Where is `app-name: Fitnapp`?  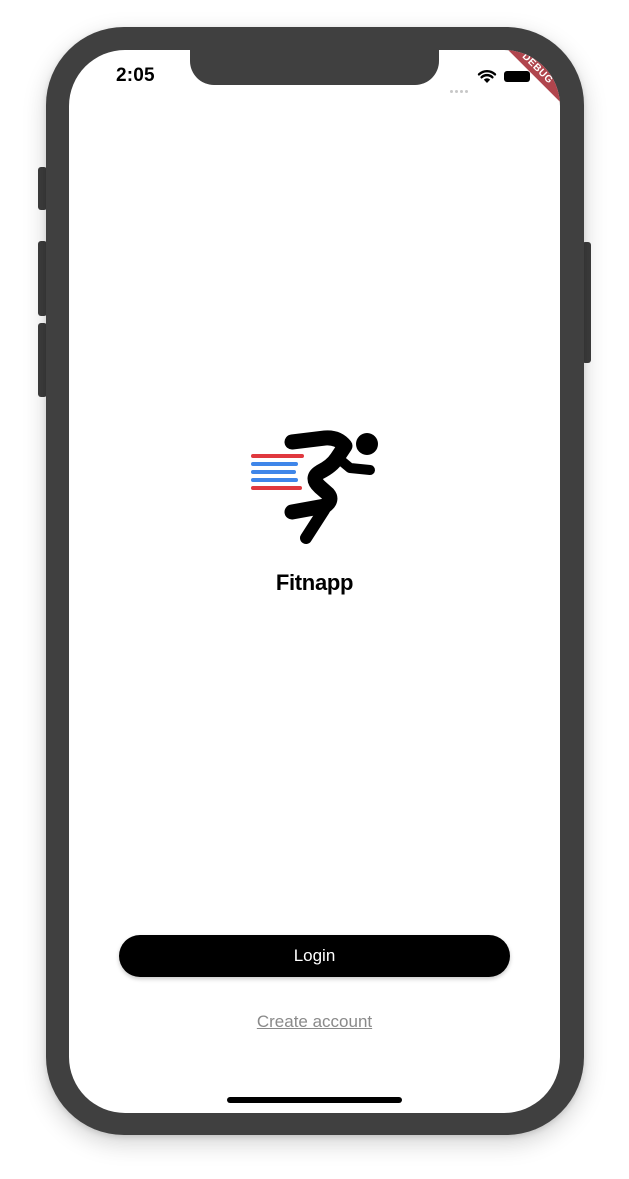 app-name: Fitnapp is located at coordinates (314, 582).